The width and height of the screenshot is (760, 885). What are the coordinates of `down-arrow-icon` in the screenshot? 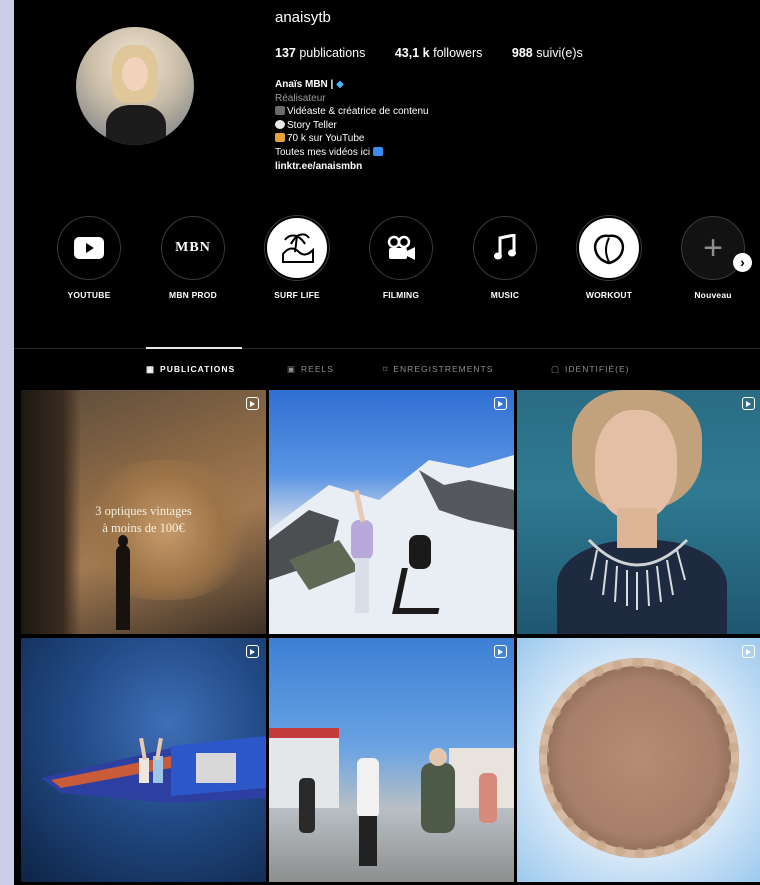 It's located at (377, 151).